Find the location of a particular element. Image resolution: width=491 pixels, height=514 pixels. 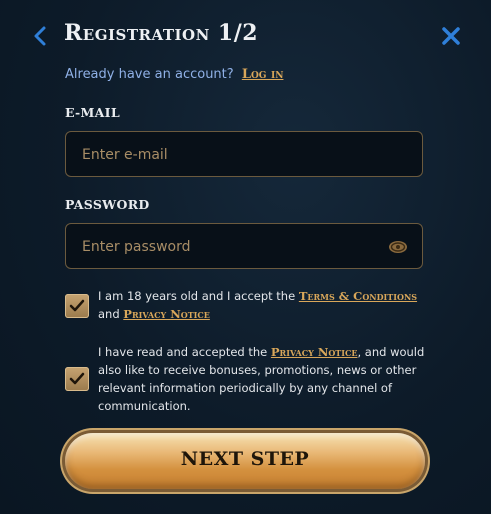

email-field-container is located at coordinates (244, 154).